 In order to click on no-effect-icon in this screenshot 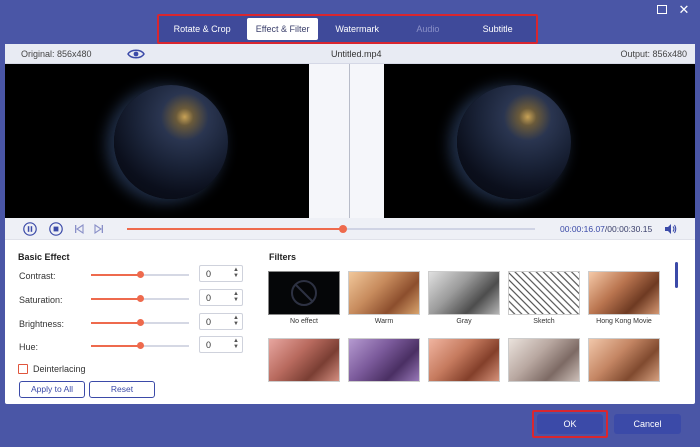, I will do `click(304, 293)`.